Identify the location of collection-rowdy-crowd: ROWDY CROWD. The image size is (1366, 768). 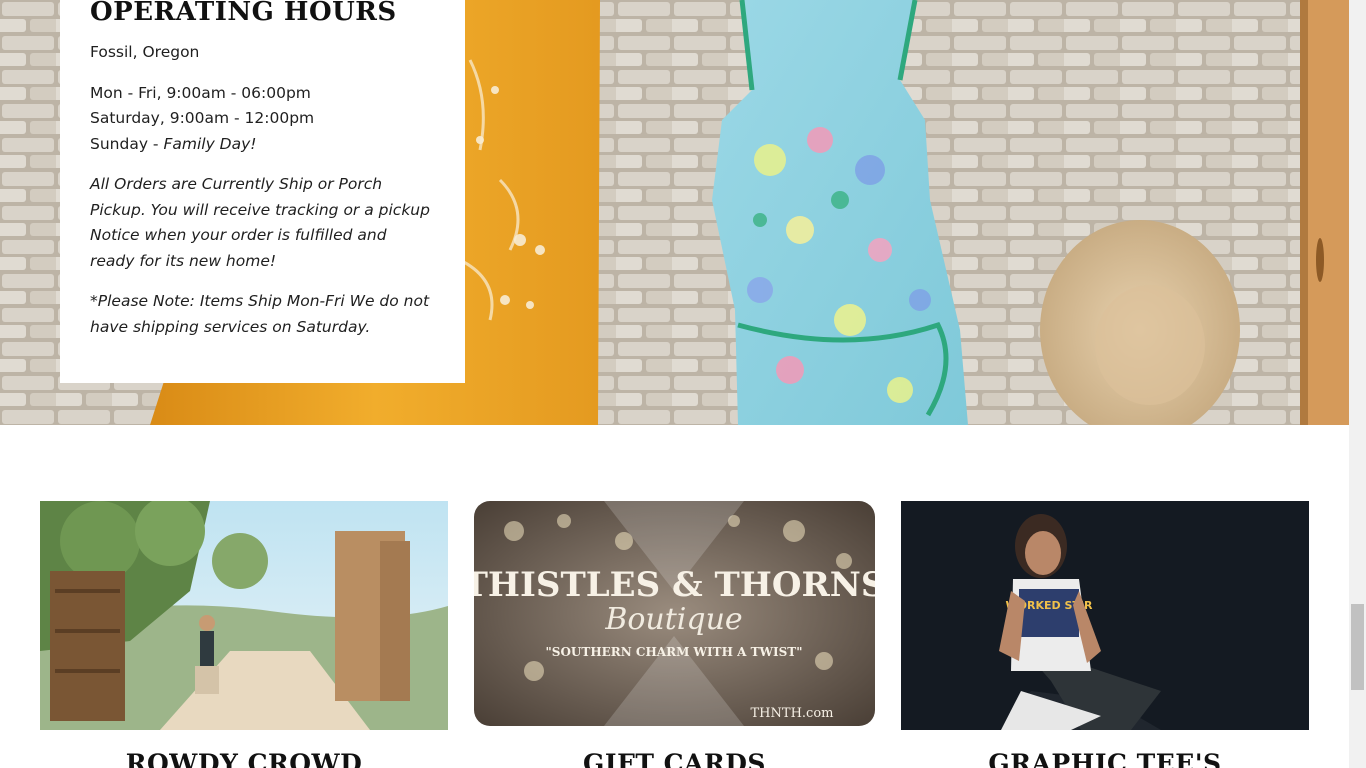
(244, 634).